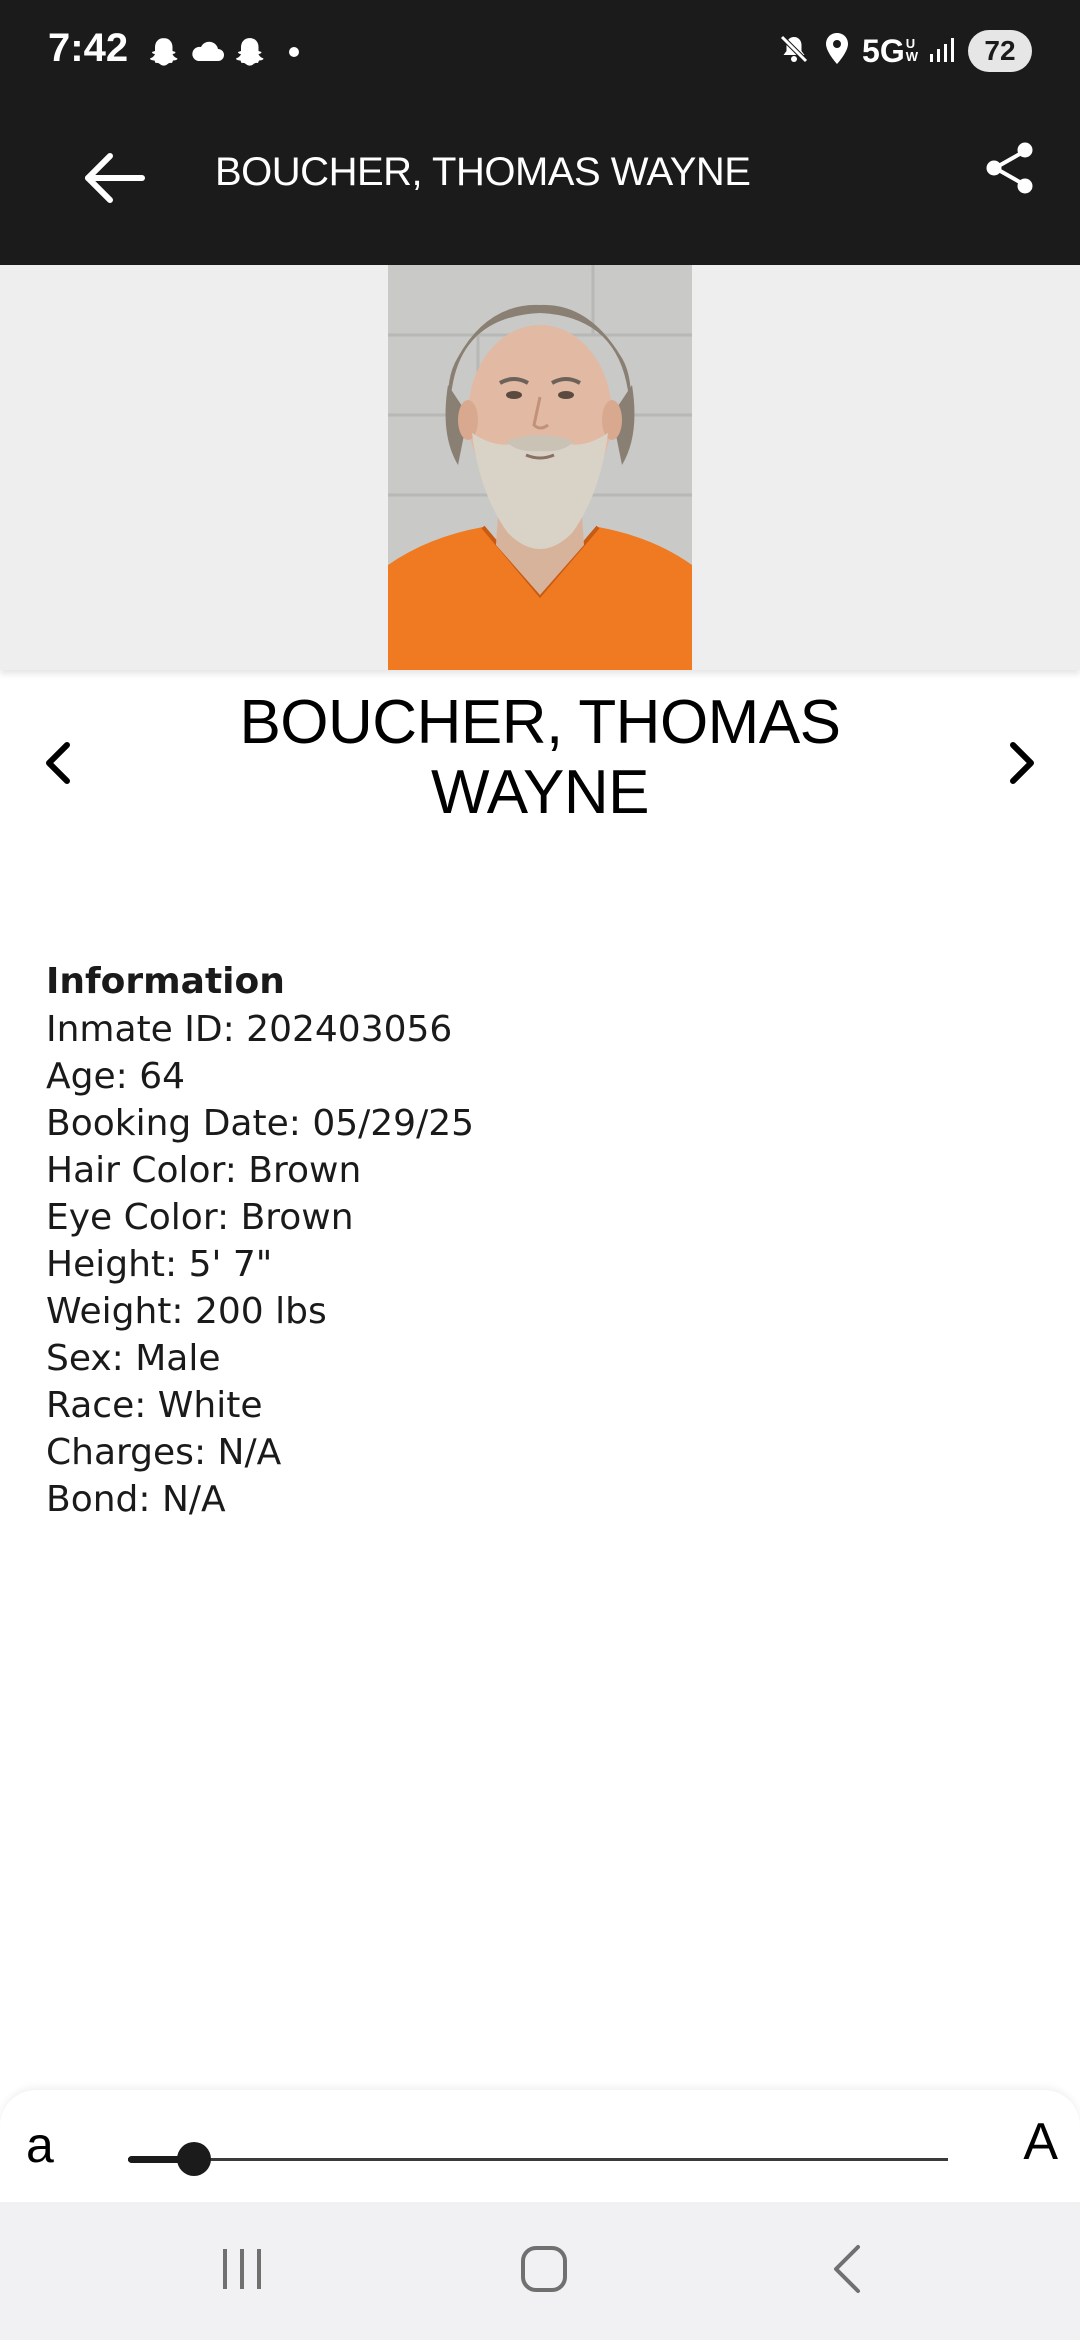 This screenshot has width=1080, height=2340. Describe the element at coordinates (159, 1264) in the screenshot. I see `info-row: Height: 5' 7"` at that location.